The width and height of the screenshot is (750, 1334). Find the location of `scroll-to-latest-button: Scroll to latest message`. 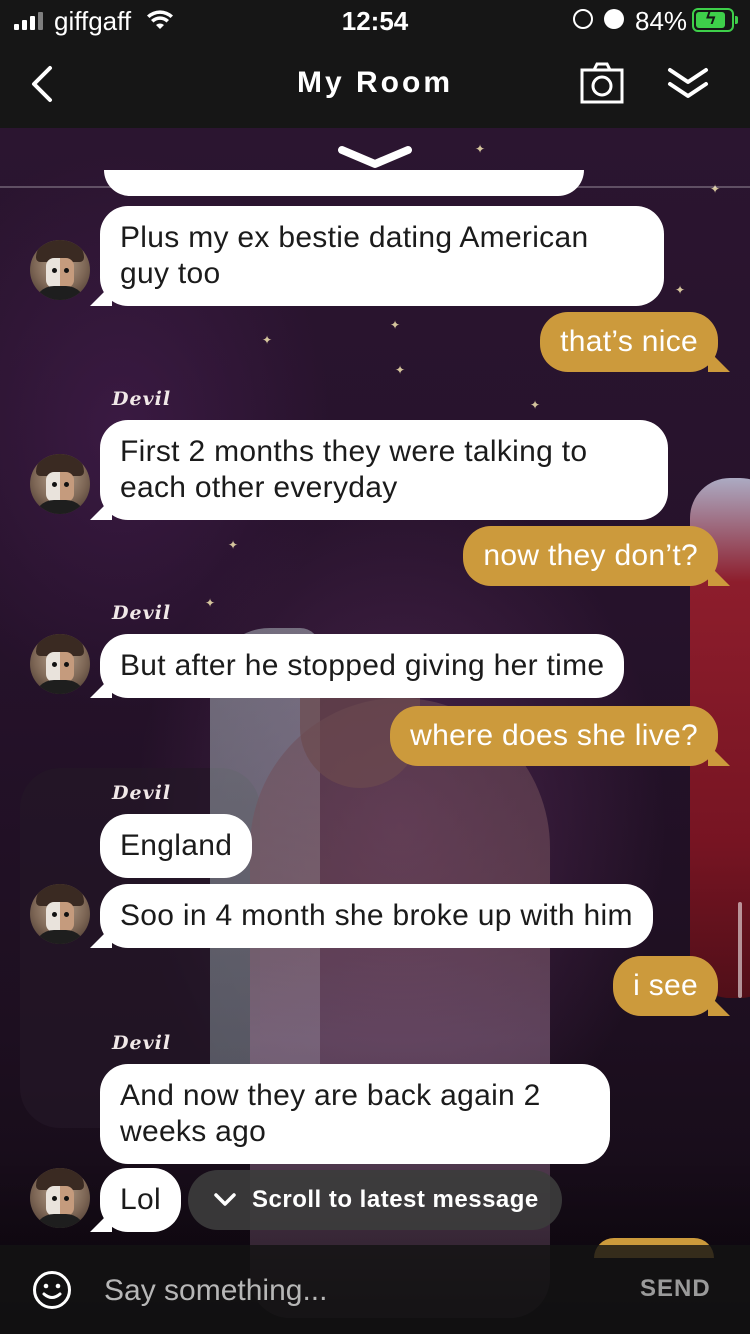

scroll-to-latest-button: Scroll to latest message is located at coordinates (375, 1200).